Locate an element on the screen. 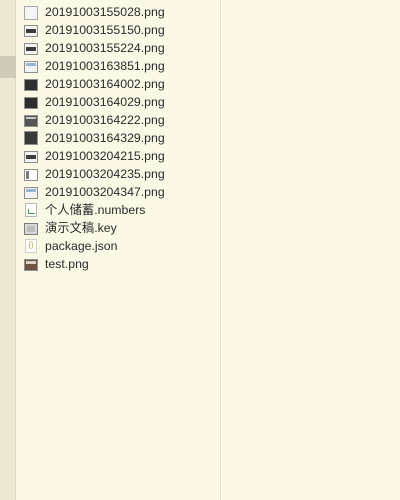 This screenshot has height=500, width=400. file-row: 20191003204347.png is located at coordinates (119, 192).